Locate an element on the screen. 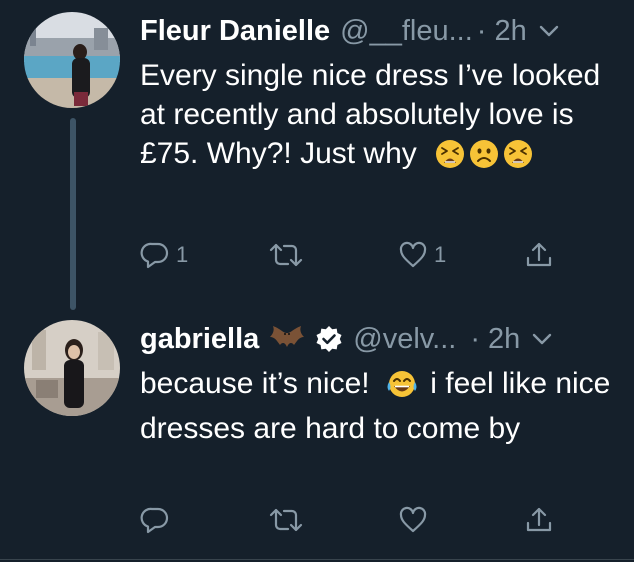  tweet-header: gabriella @velv... · 2h is located at coordinates (382, 339).